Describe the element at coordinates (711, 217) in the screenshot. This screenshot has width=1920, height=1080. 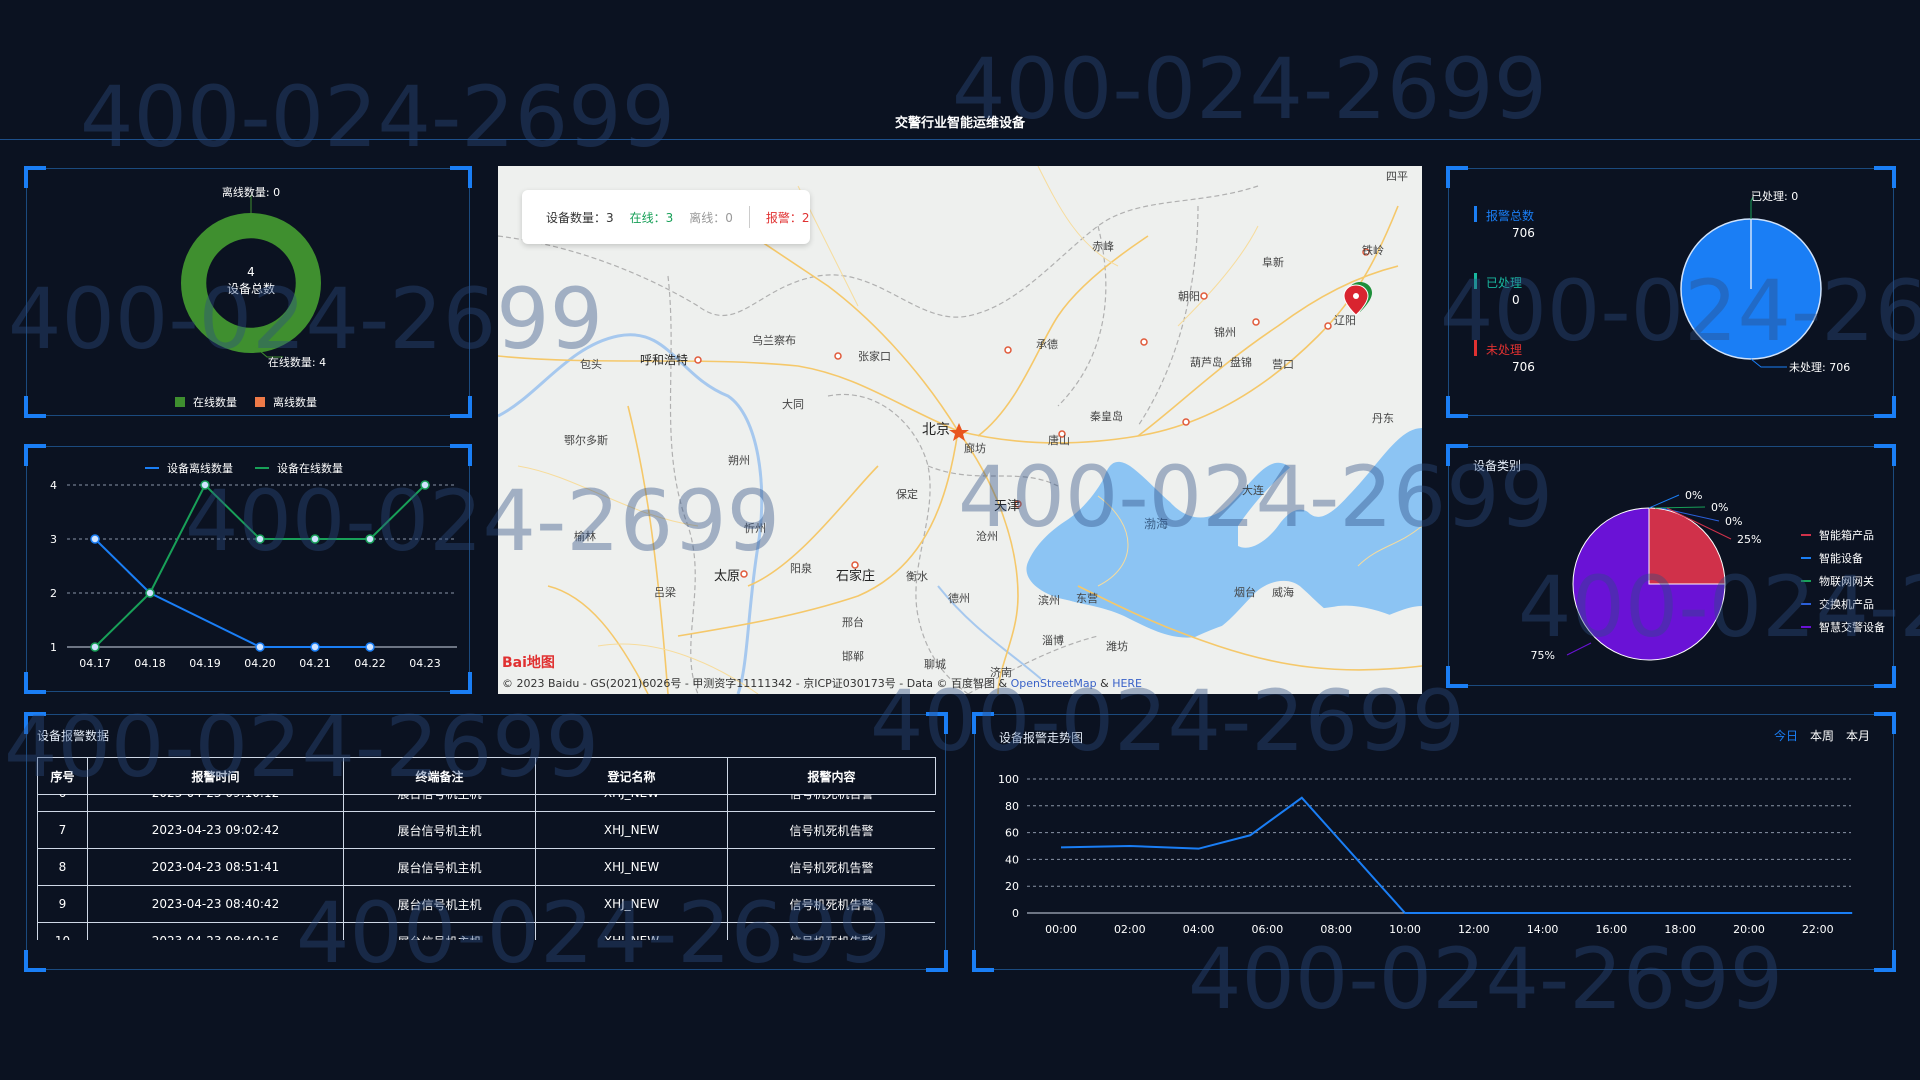
I see `map-offline-count: 离线：0` at that location.